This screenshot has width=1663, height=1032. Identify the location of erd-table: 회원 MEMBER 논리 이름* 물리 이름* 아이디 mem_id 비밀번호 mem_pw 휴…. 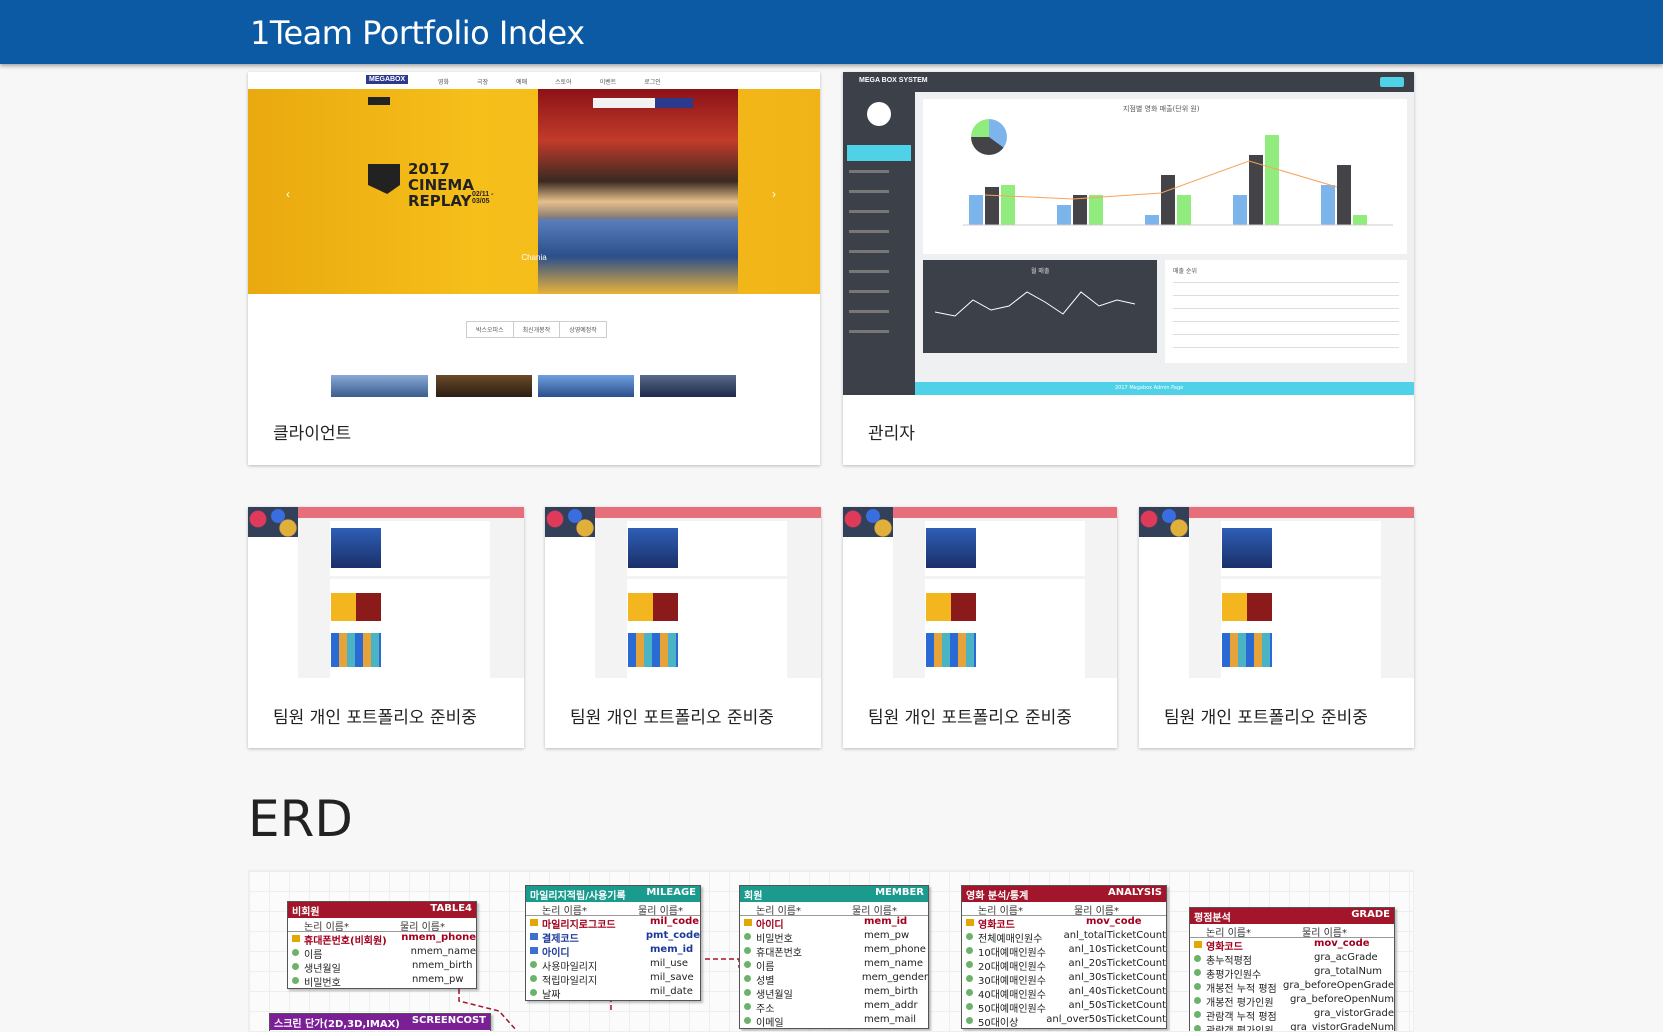
(834, 957).